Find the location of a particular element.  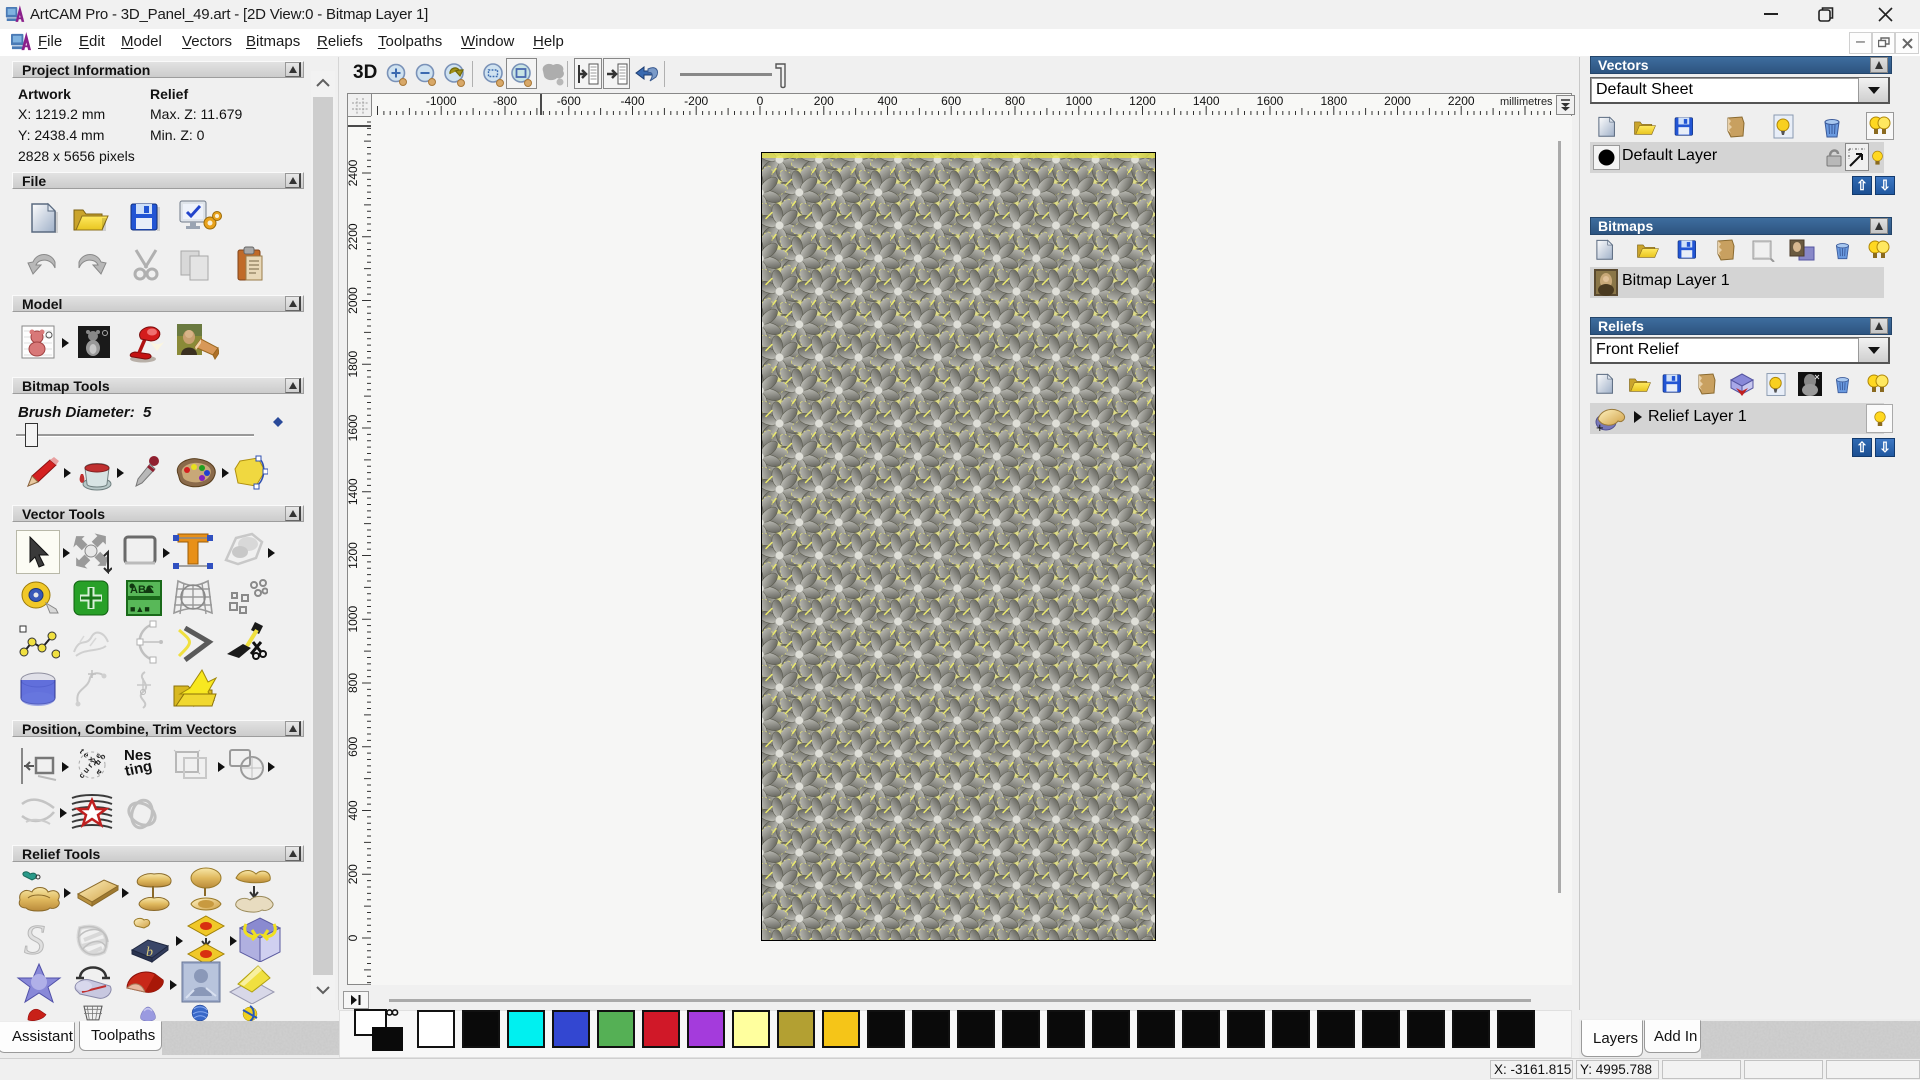

svg-text: -600 is located at coordinates (569, 101).